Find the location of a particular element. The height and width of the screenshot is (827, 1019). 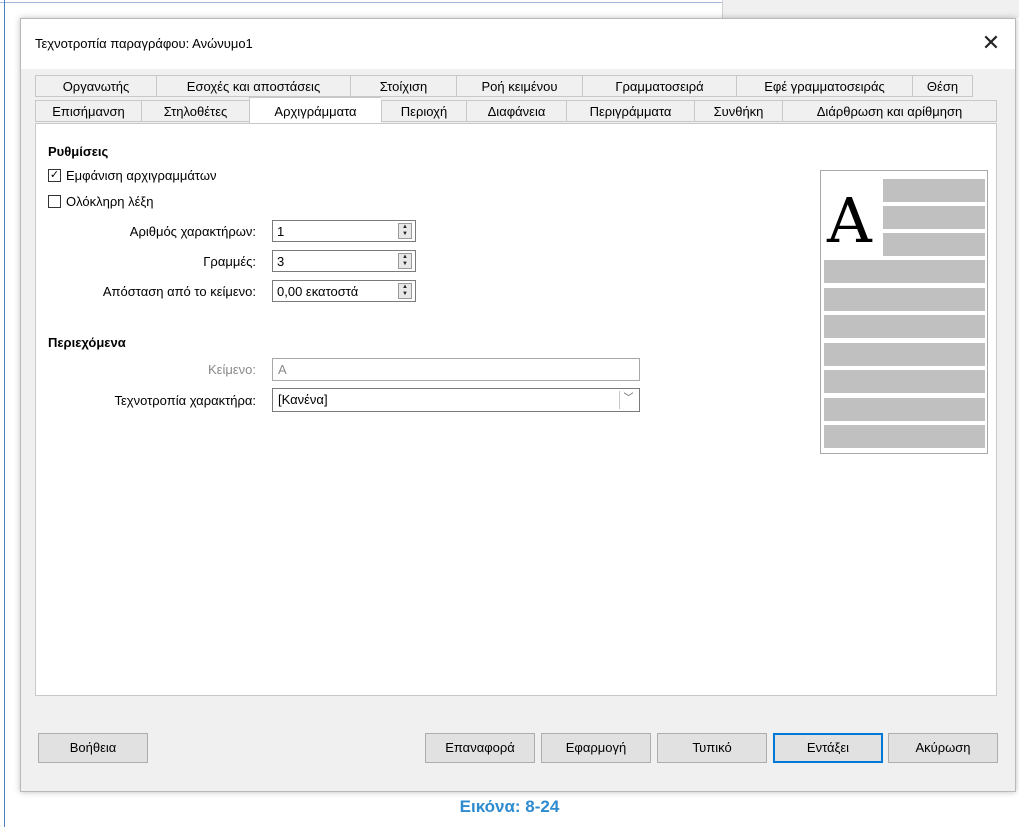

tab-text-flow: Ροή κειμένου is located at coordinates (519, 86).